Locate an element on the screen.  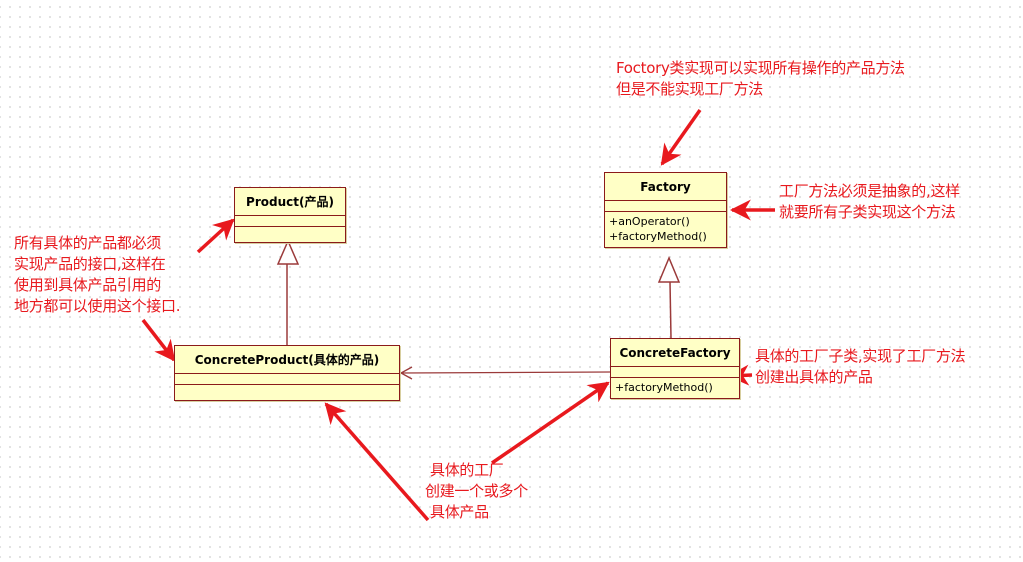
annotation-line: 创建一个或多个 is located at coordinates (476, 491).